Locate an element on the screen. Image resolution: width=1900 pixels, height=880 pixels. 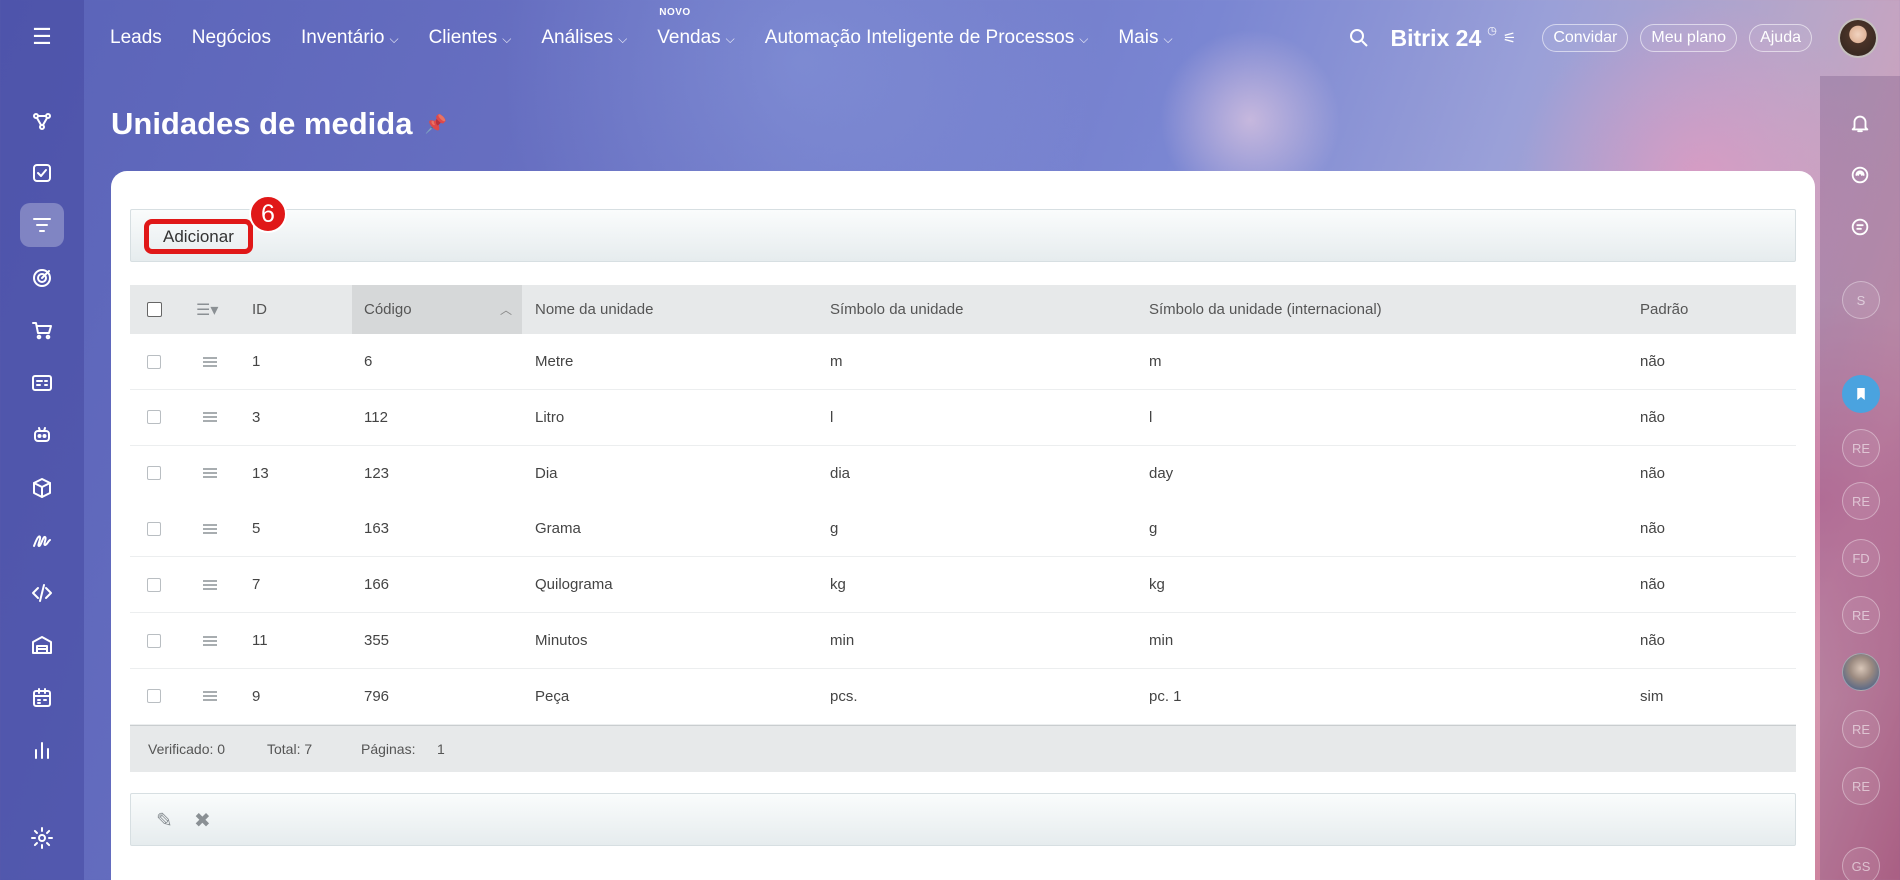
sidebar-item-warehouse is located at coordinates (42, 645).